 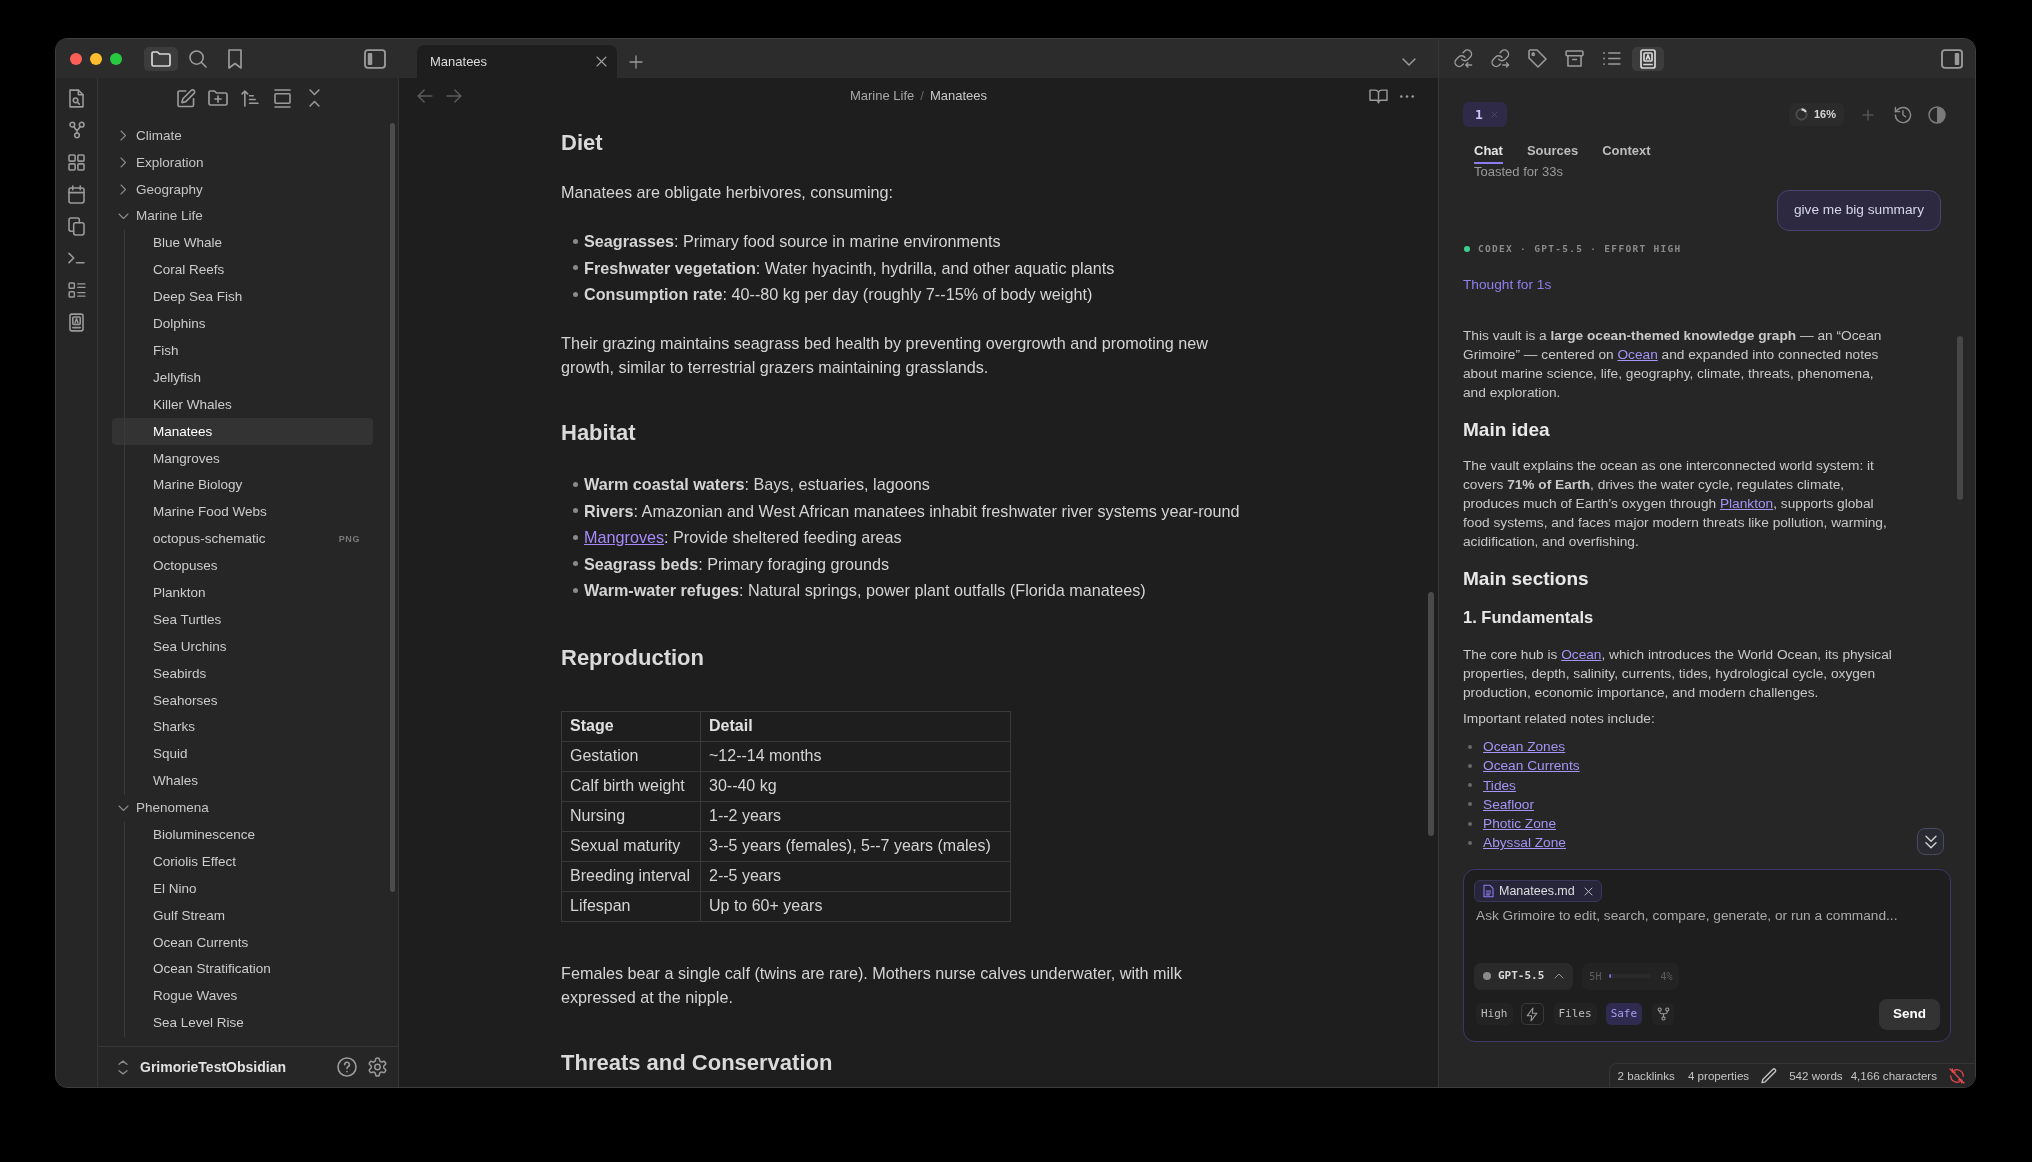 I want to click on effort-button: High, so click(x=1494, y=1014).